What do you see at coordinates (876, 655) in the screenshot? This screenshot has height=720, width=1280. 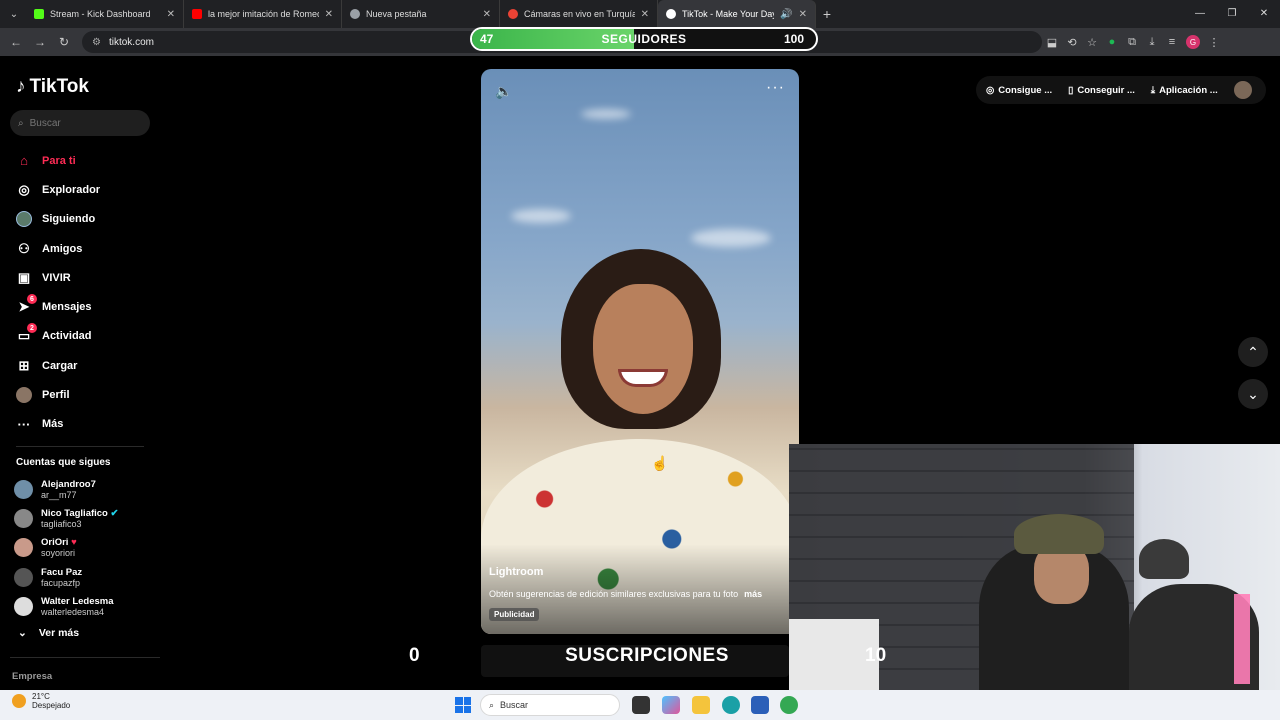 I see `subscriptions-target: 10` at bounding box center [876, 655].